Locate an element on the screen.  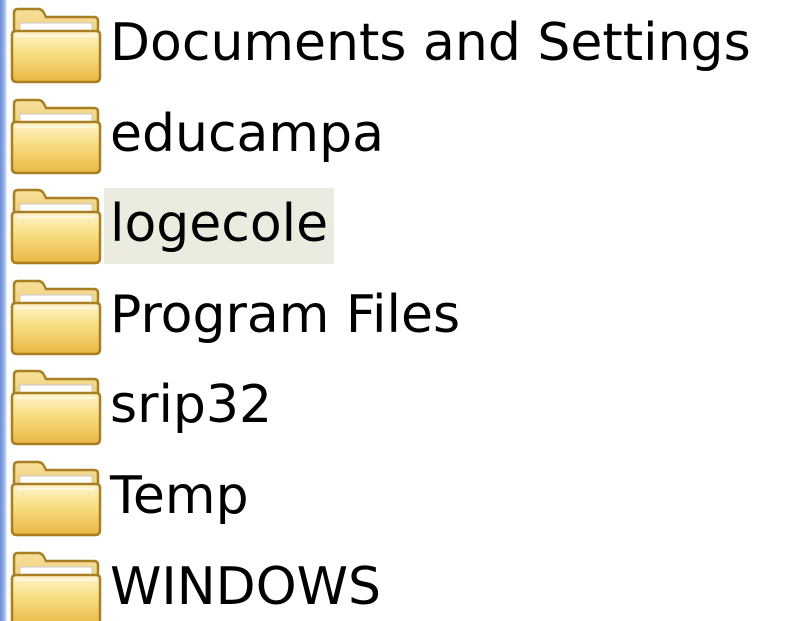
folder-item-srip32: srip32 is located at coordinates (143, 407).